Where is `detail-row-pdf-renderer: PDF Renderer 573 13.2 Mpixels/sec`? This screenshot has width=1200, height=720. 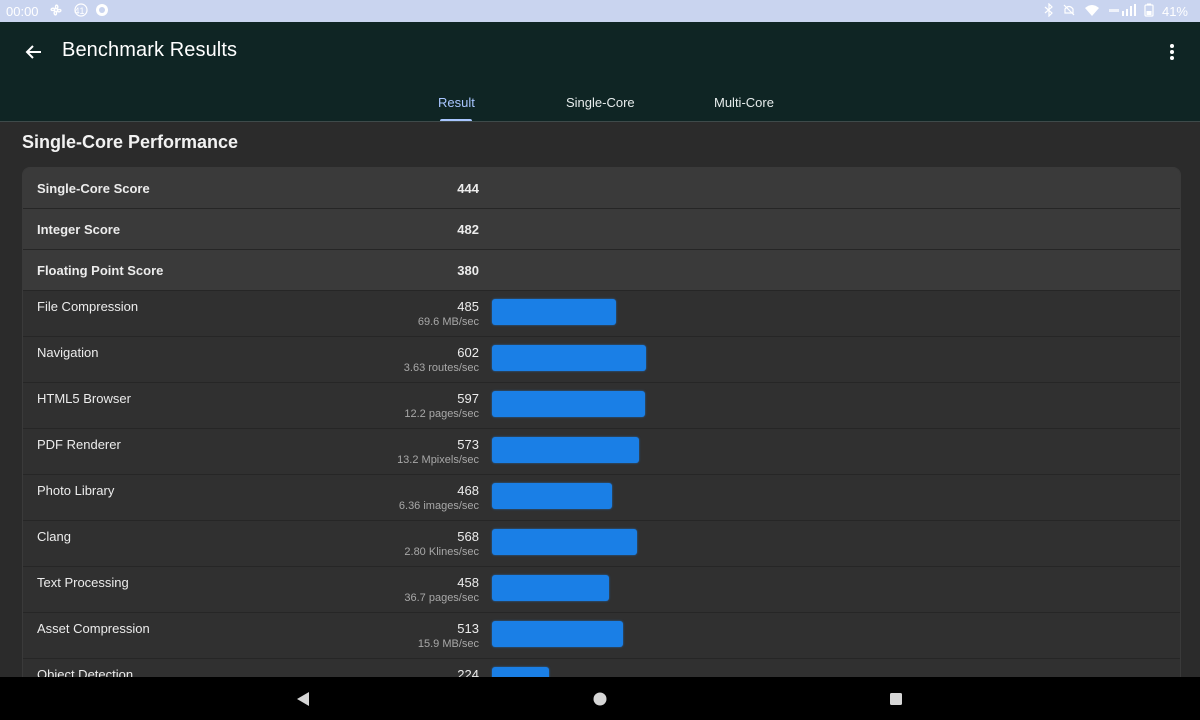
detail-row-pdf-renderer: PDF Renderer 573 13.2 Mpixels/sec is located at coordinates (601, 452).